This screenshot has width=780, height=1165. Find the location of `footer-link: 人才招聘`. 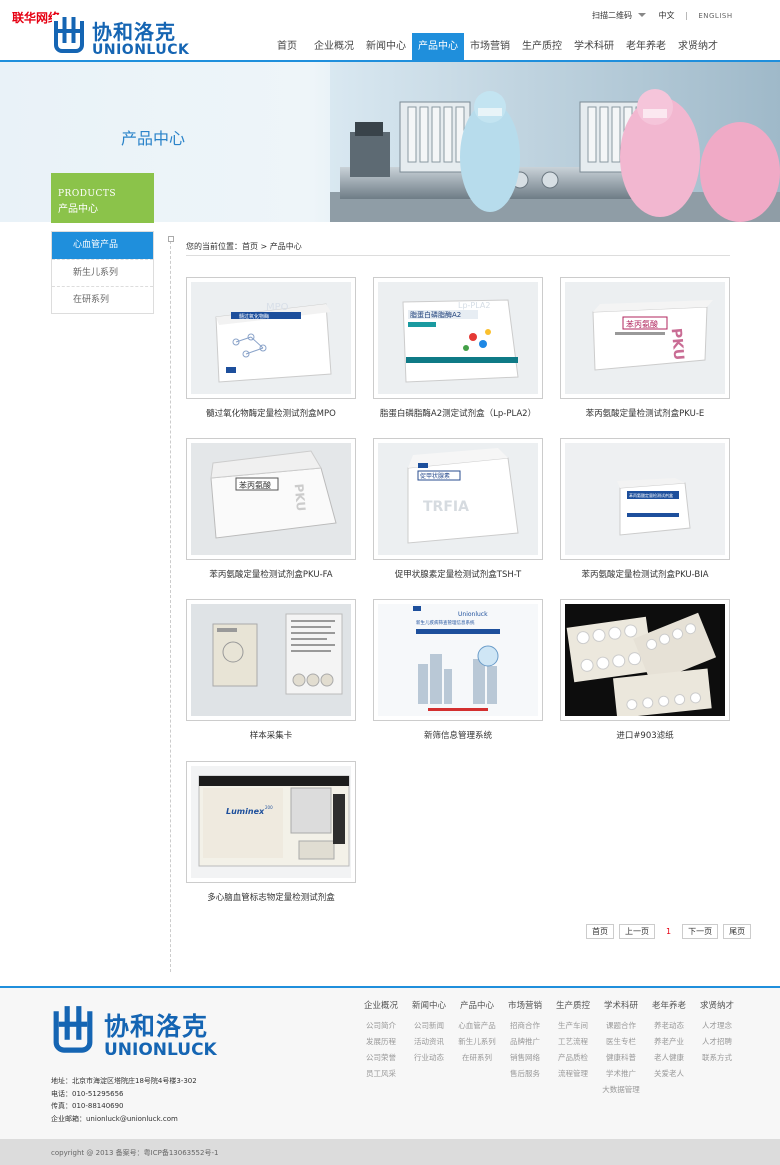

footer-link: 人才招聘 is located at coordinates (717, 1042).